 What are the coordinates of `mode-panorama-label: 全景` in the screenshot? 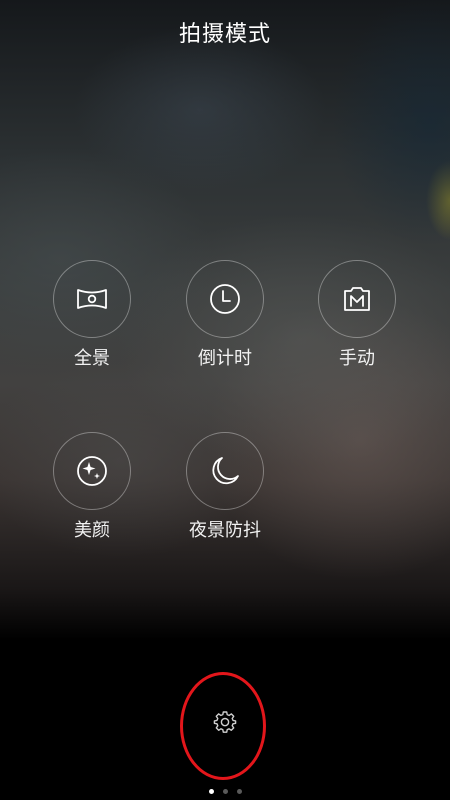 It's located at (92, 358).